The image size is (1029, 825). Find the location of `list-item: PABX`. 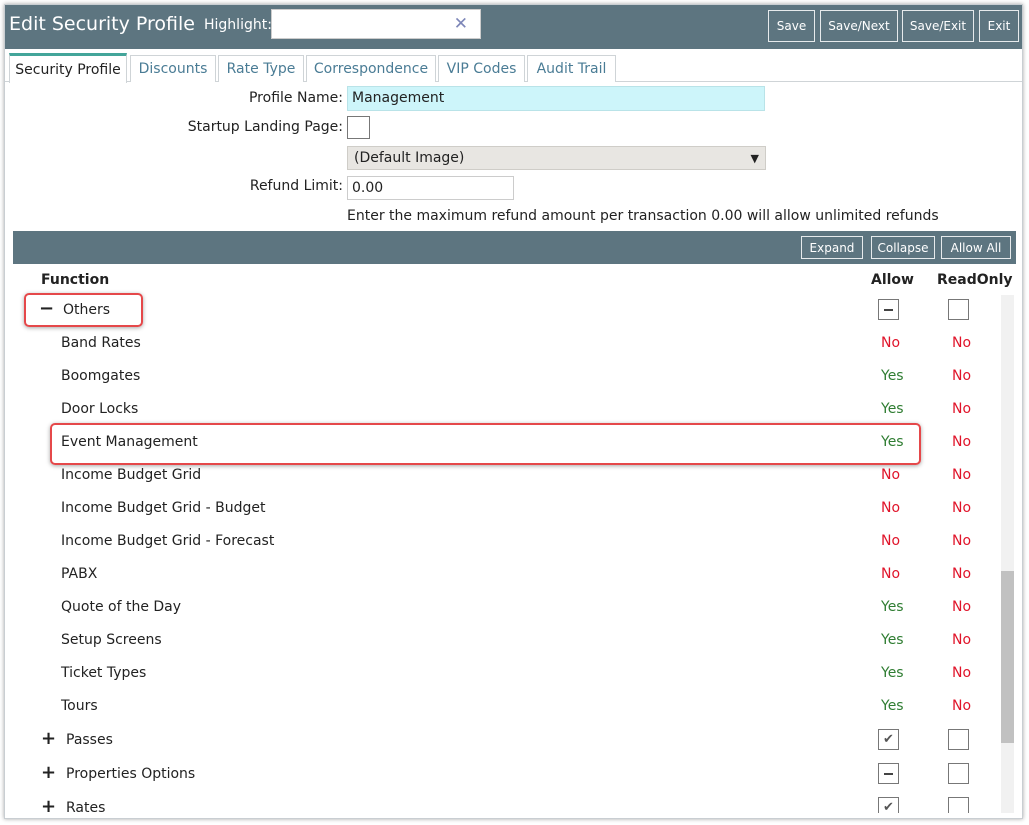

list-item: PABX is located at coordinates (79, 574).